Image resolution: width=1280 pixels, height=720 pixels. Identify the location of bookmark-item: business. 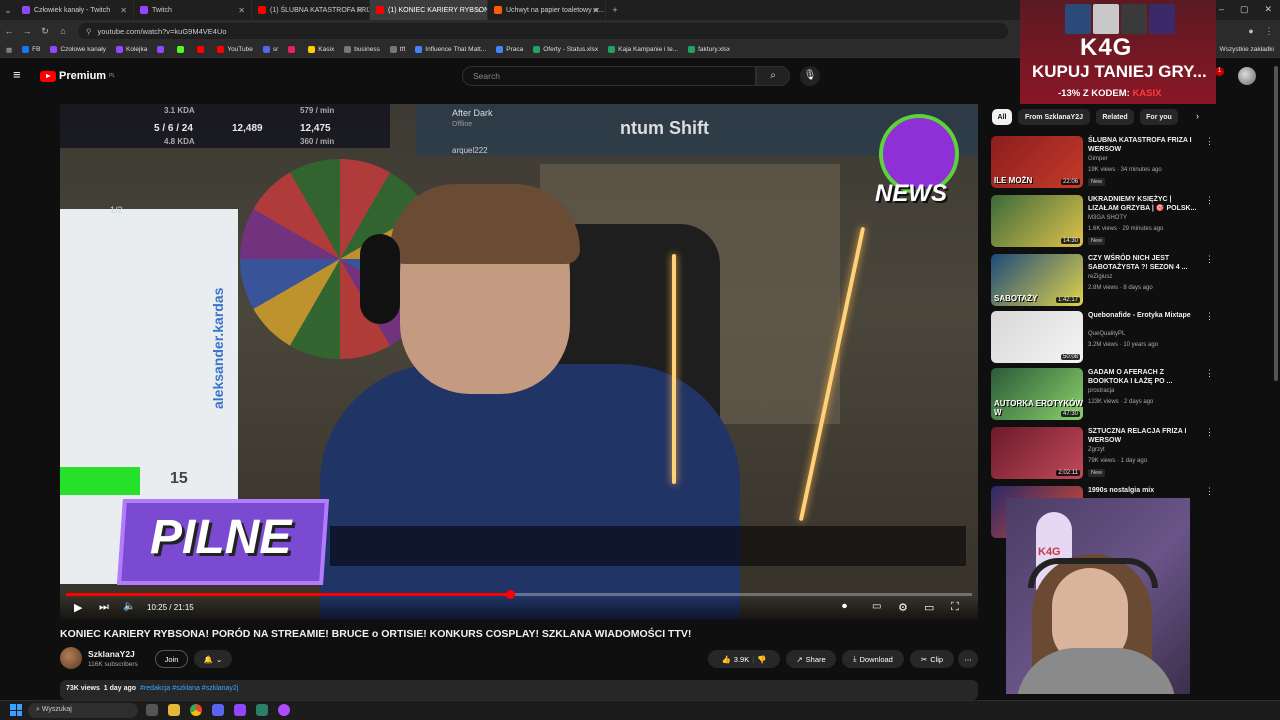
(362, 49).